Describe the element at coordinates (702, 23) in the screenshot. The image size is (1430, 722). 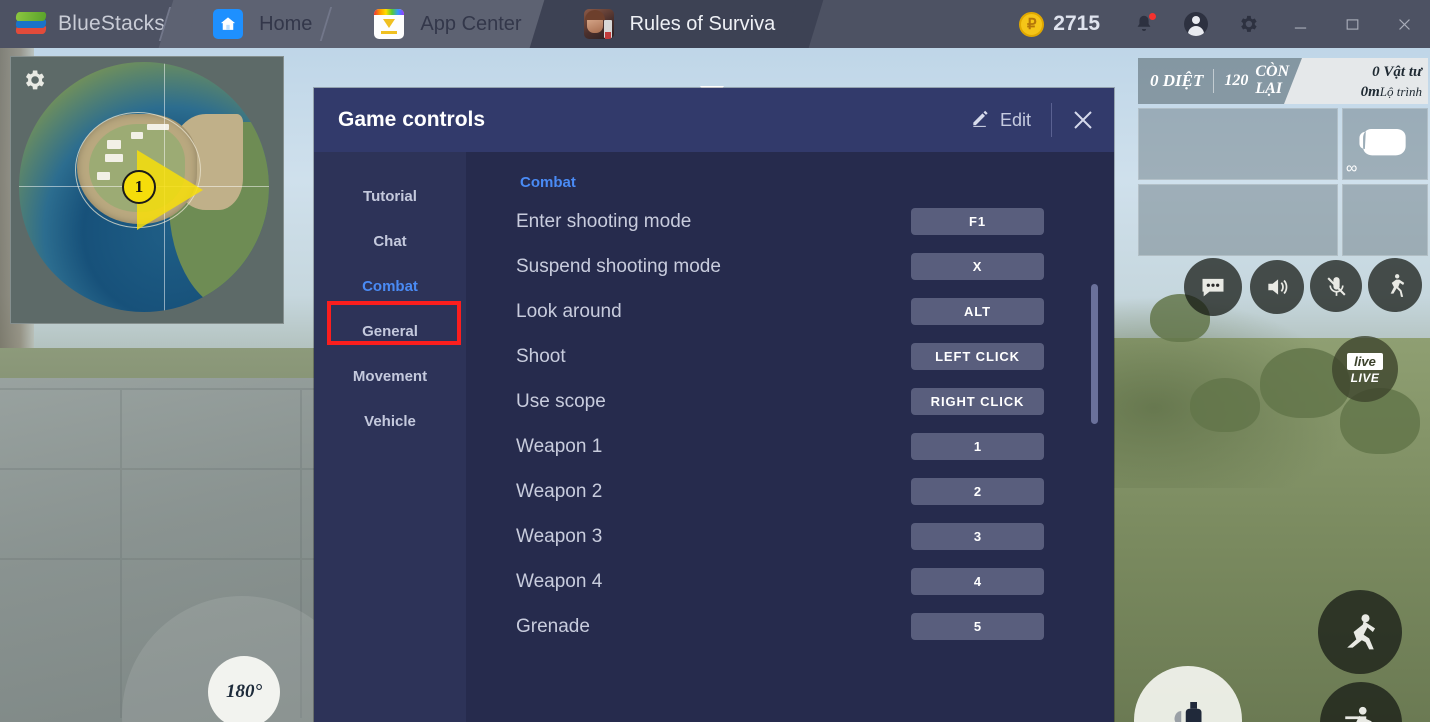
I see `tab-label: Rules of Surviva` at that location.